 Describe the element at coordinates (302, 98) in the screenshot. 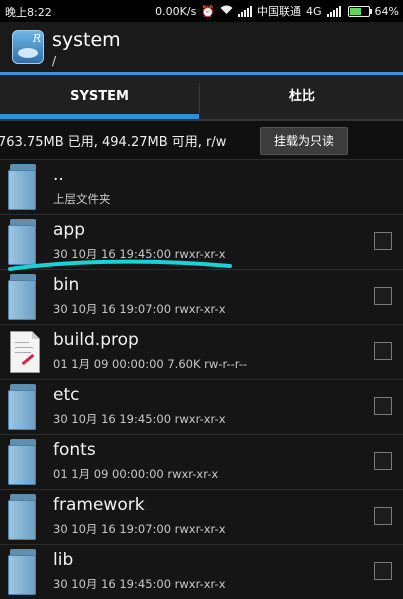

I see `tab-dolby: 杜比` at that location.